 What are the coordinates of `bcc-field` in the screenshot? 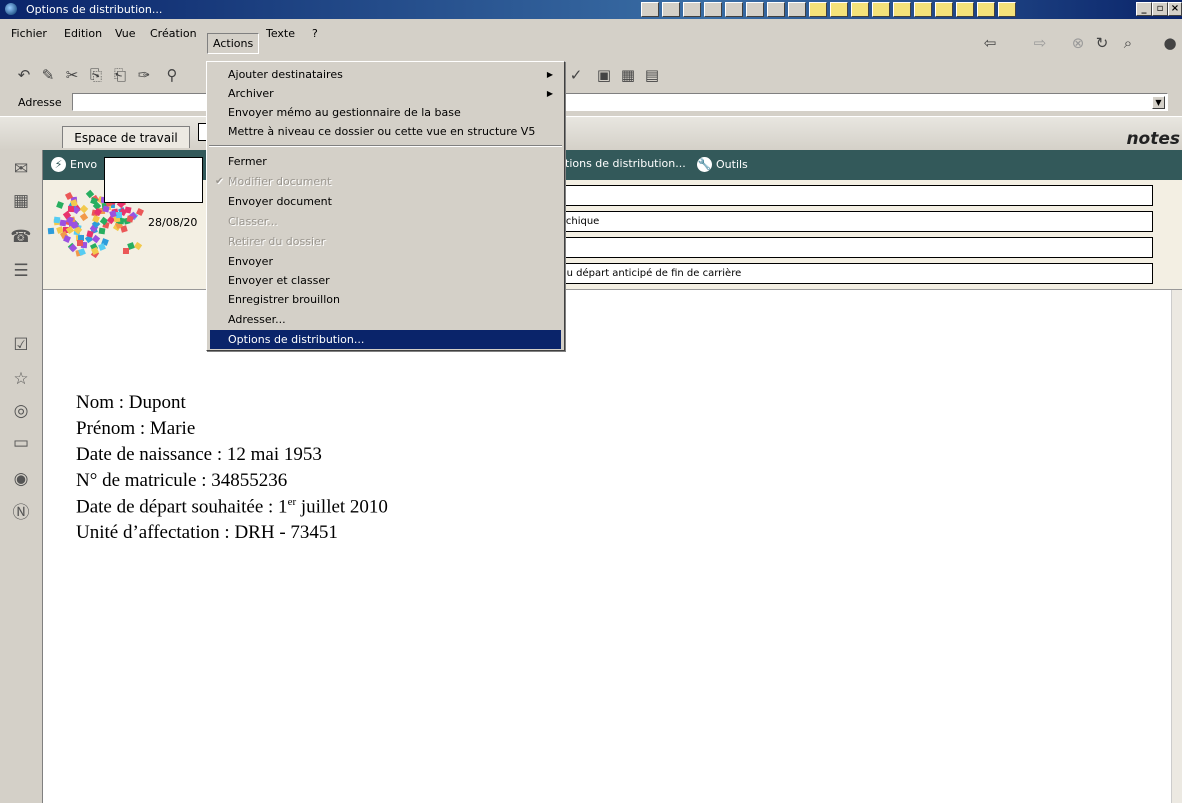 It's located at (833, 247).